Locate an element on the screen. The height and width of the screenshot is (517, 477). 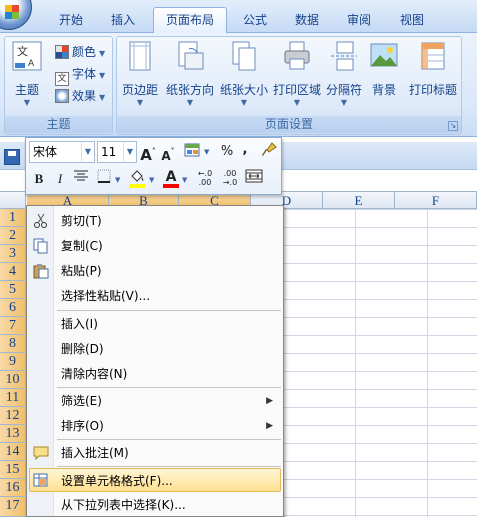
comment-icon is located at coordinates (41, 453).